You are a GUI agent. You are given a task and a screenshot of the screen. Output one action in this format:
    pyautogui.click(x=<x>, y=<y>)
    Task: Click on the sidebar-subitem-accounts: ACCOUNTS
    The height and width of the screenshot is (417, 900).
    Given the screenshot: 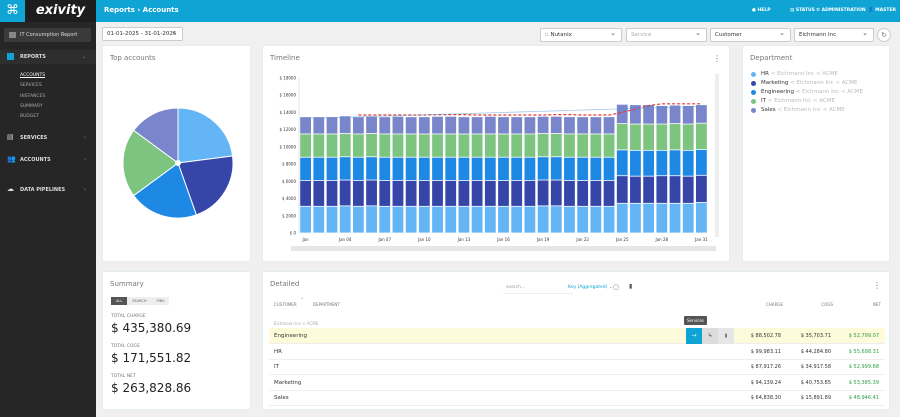 What is the action you would take?
    pyautogui.click(x=32, y=75)
    